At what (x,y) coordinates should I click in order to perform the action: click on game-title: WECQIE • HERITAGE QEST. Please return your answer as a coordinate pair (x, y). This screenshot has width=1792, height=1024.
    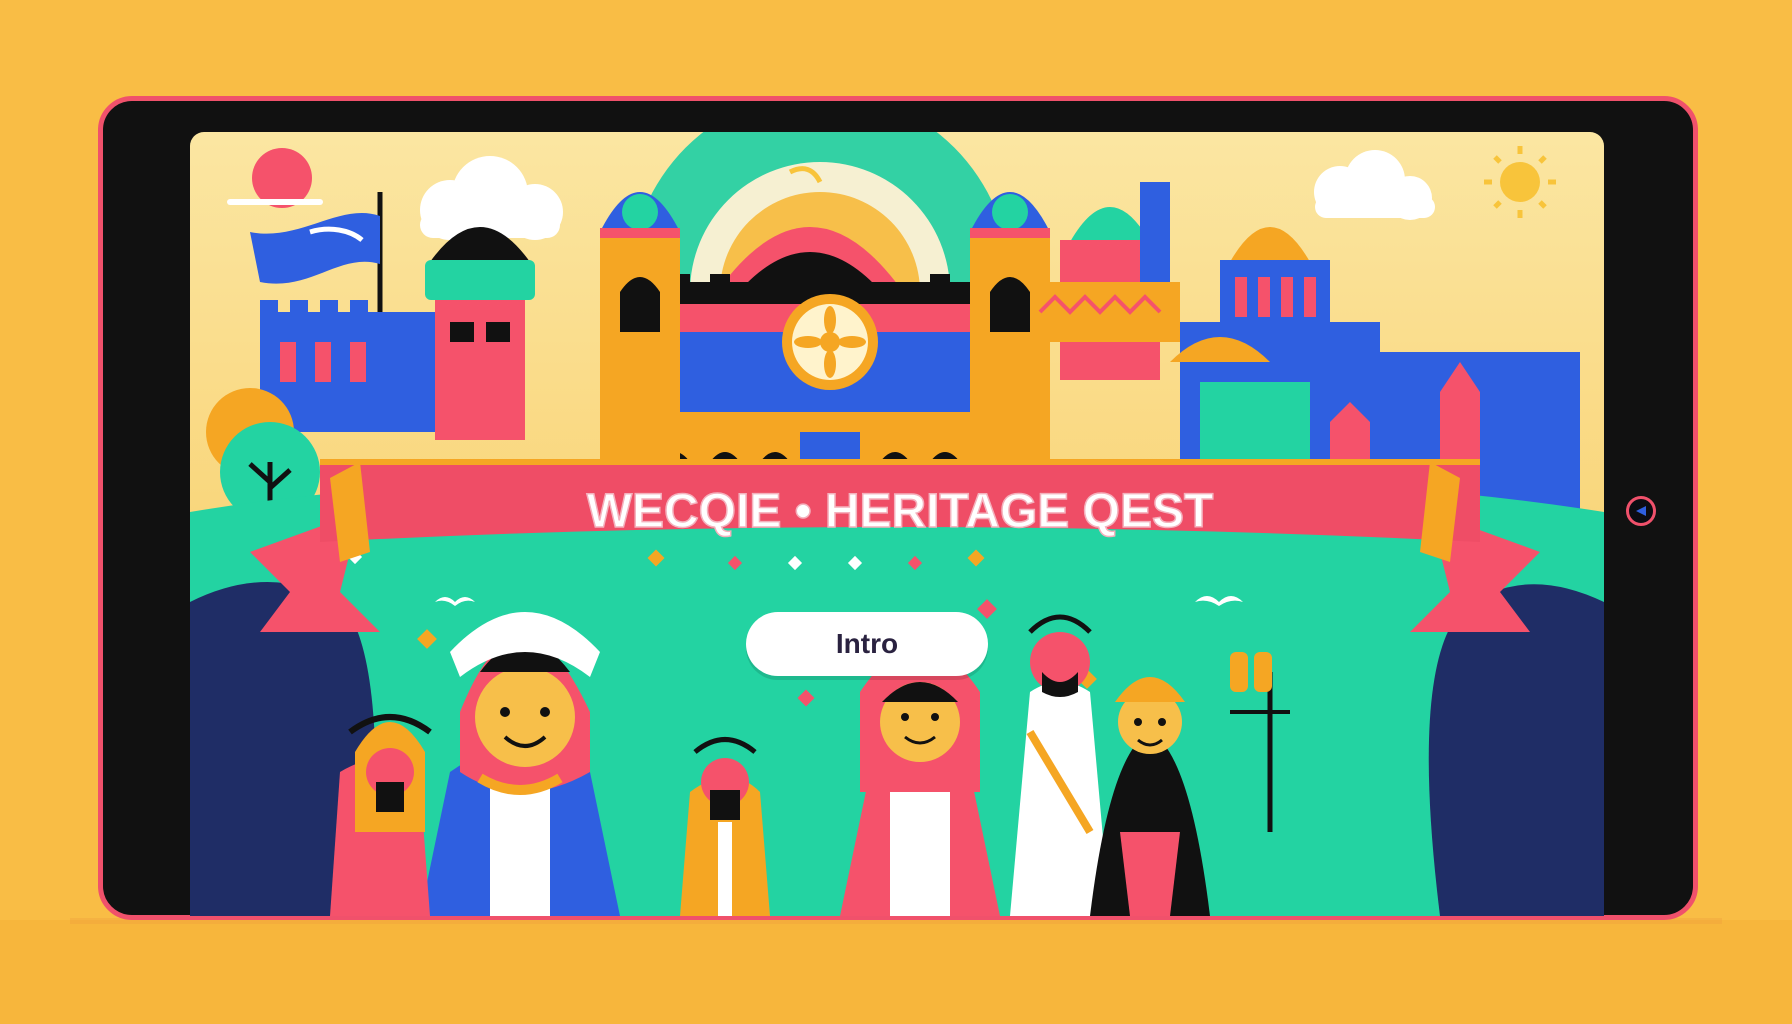
    Looking at the image, I should click on (900, 511).